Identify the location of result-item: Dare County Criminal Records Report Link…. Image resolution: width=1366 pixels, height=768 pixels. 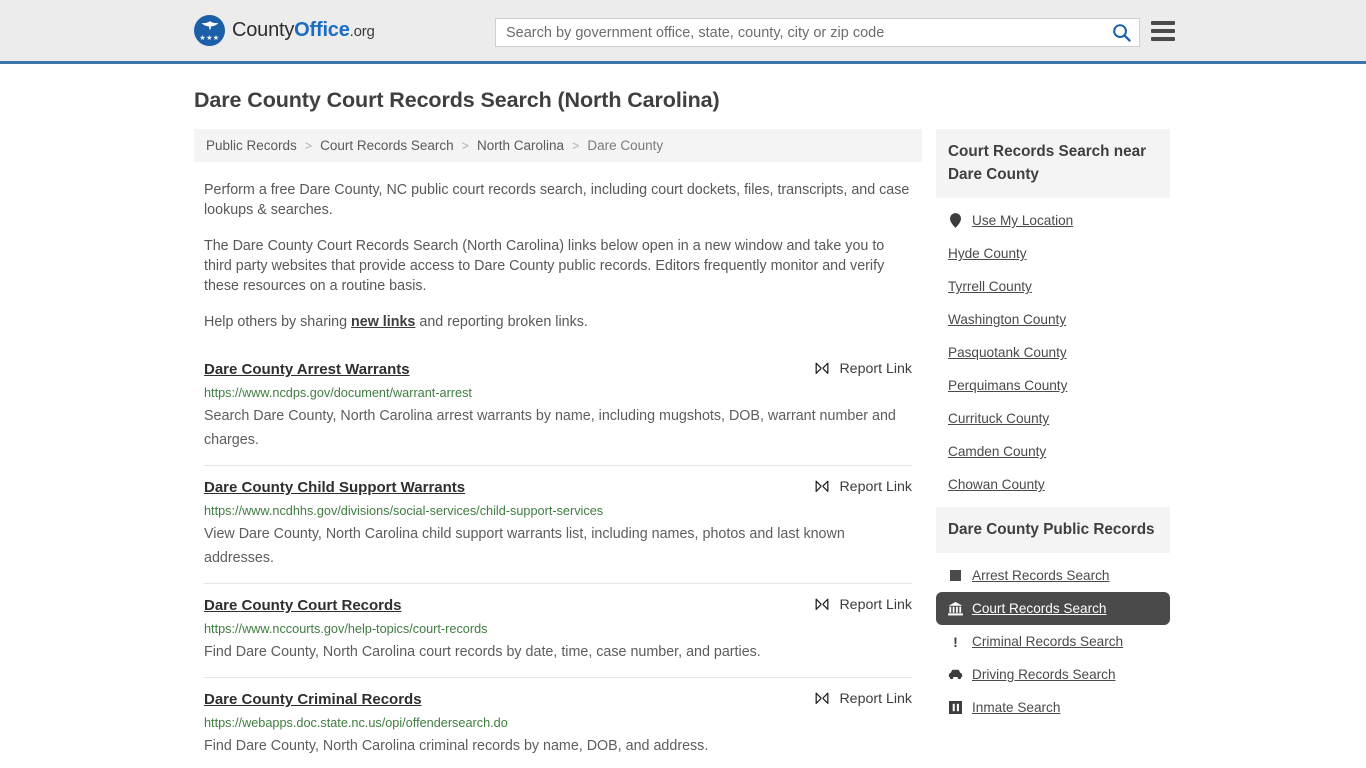
(558, 722).